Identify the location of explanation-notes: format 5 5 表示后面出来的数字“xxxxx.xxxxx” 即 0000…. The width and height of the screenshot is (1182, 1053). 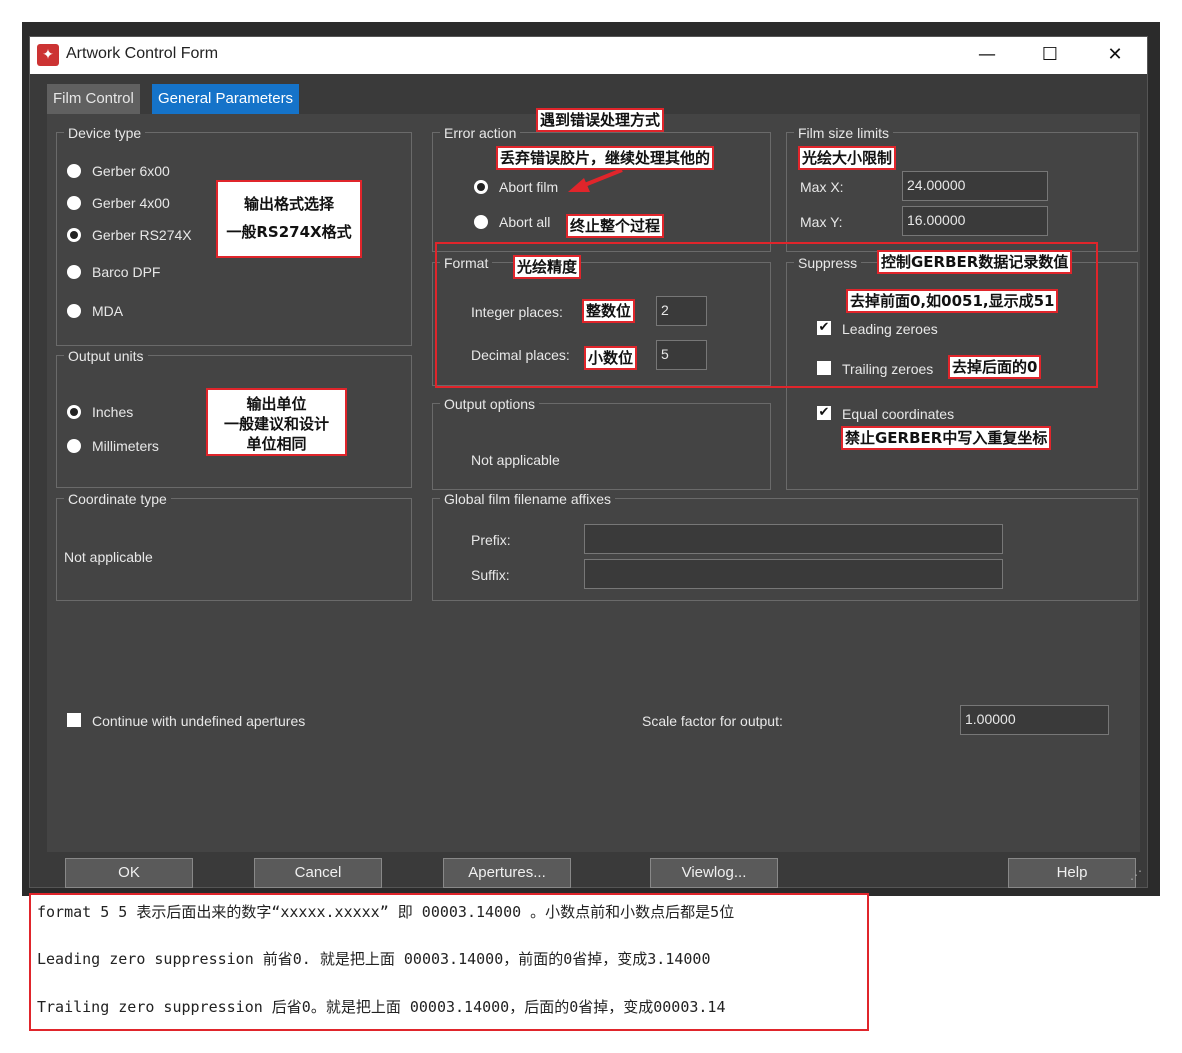
(449, 962).